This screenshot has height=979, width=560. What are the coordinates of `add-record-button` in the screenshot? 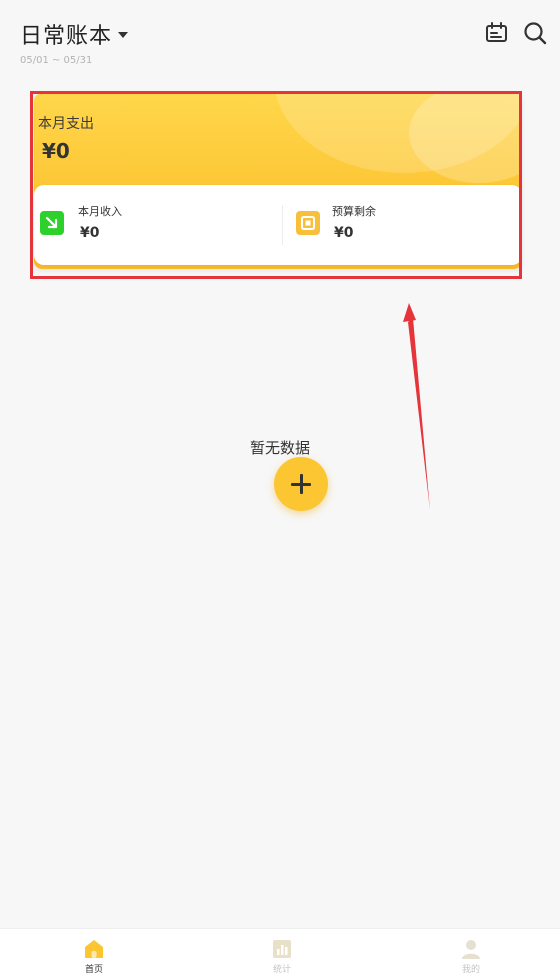 It's located at (301, 484).